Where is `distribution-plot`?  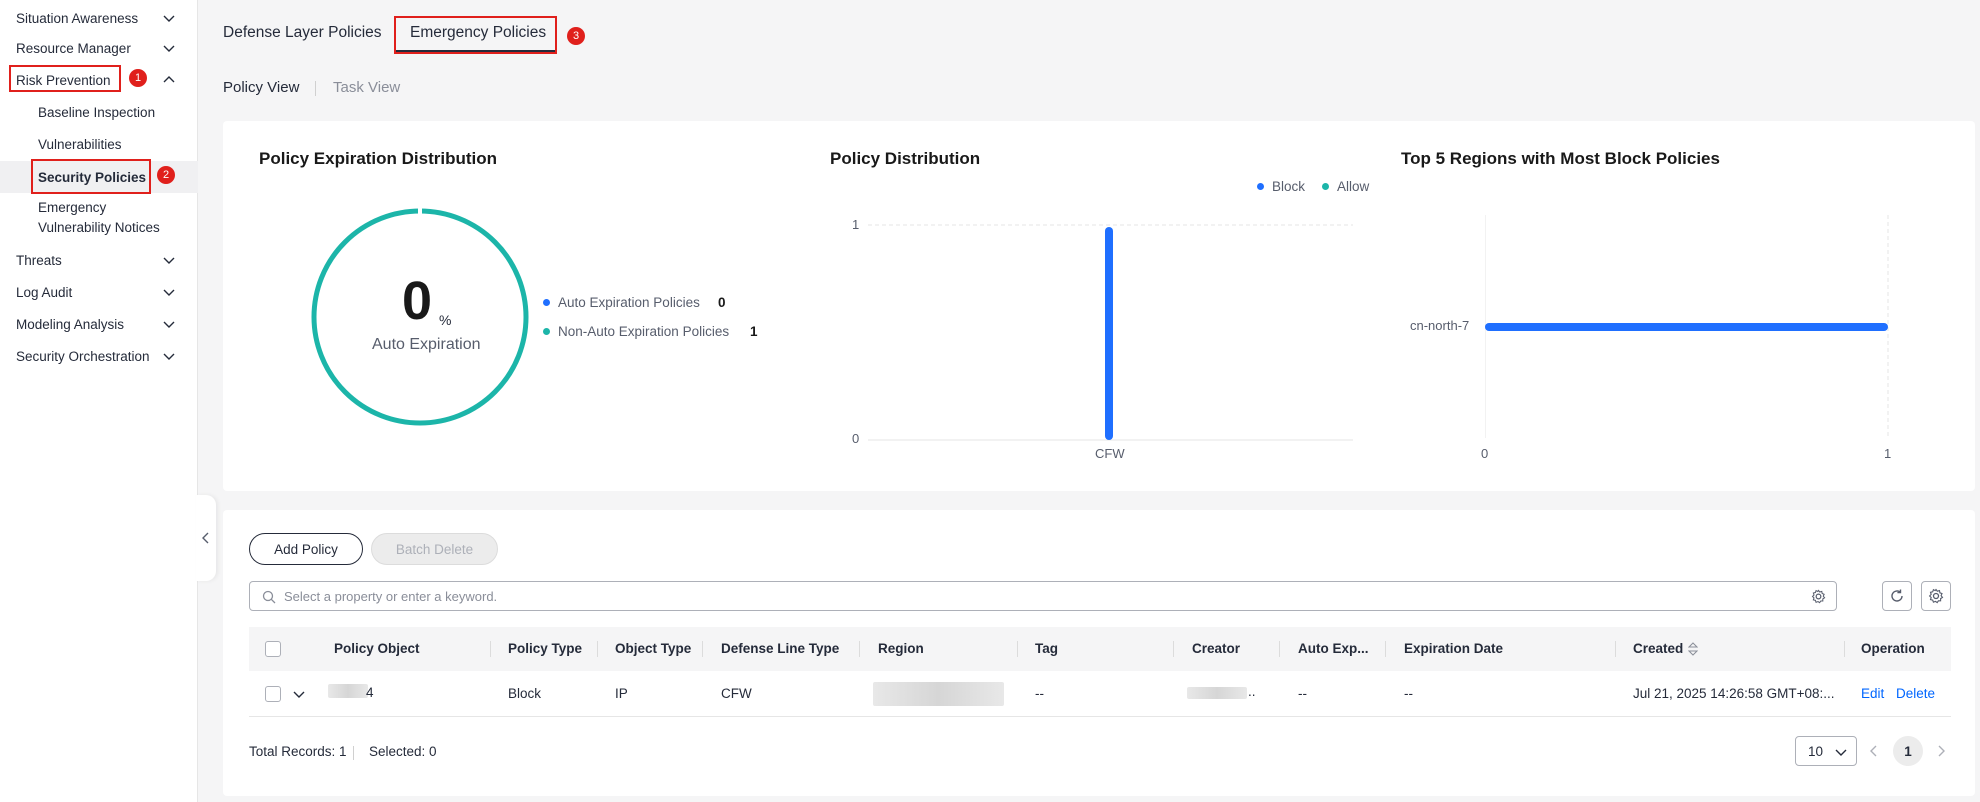
distribution-plot is located at coordinates (1110, 332).